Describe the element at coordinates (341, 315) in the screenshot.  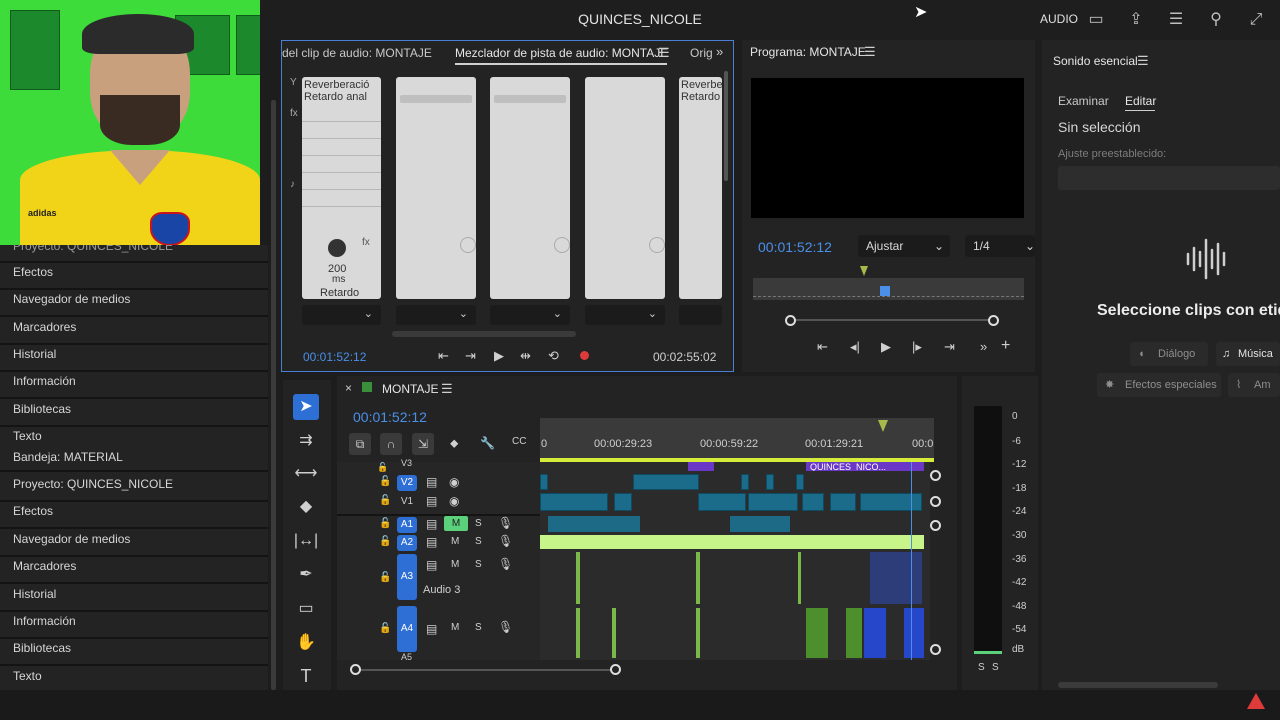
I see `output-dropdown-1: ⌄` at that location.